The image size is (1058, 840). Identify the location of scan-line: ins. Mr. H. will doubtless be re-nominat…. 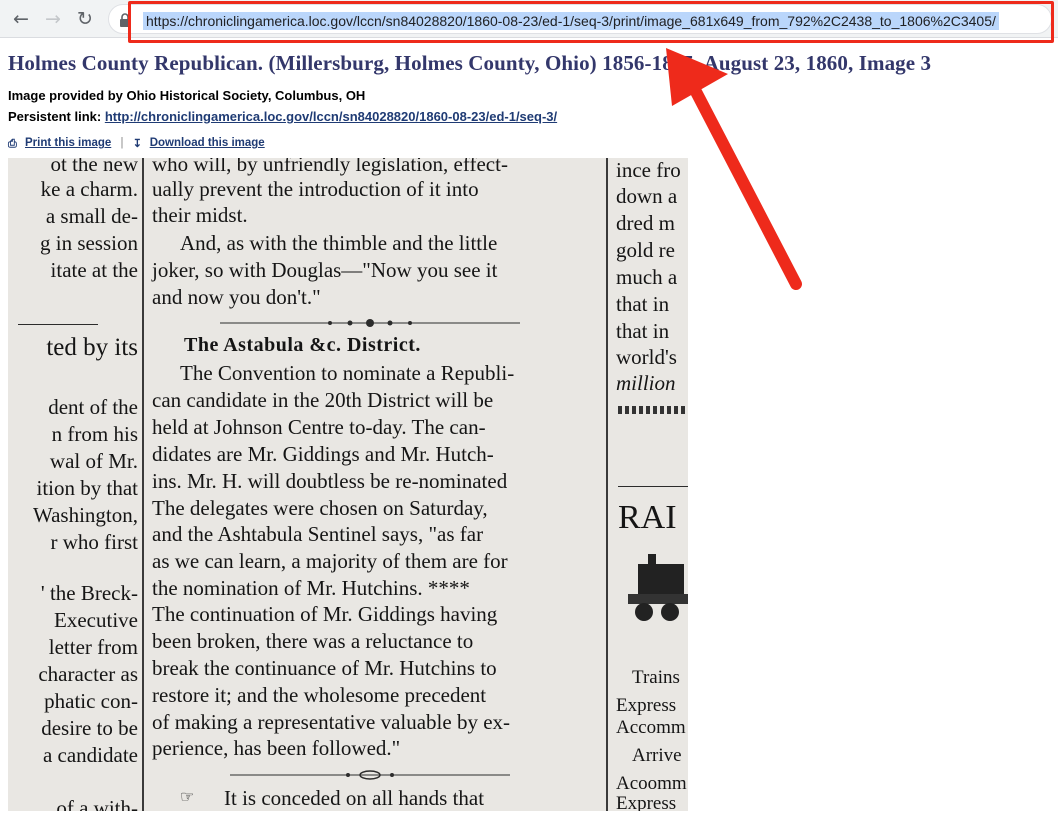
(330, 481).